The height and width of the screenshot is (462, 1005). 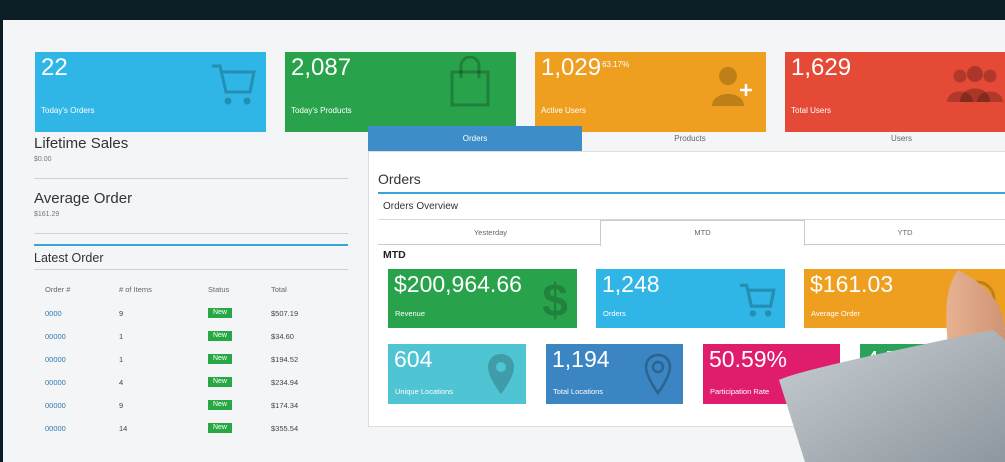 I want to click on top-bar, so click(x=502, y=10).